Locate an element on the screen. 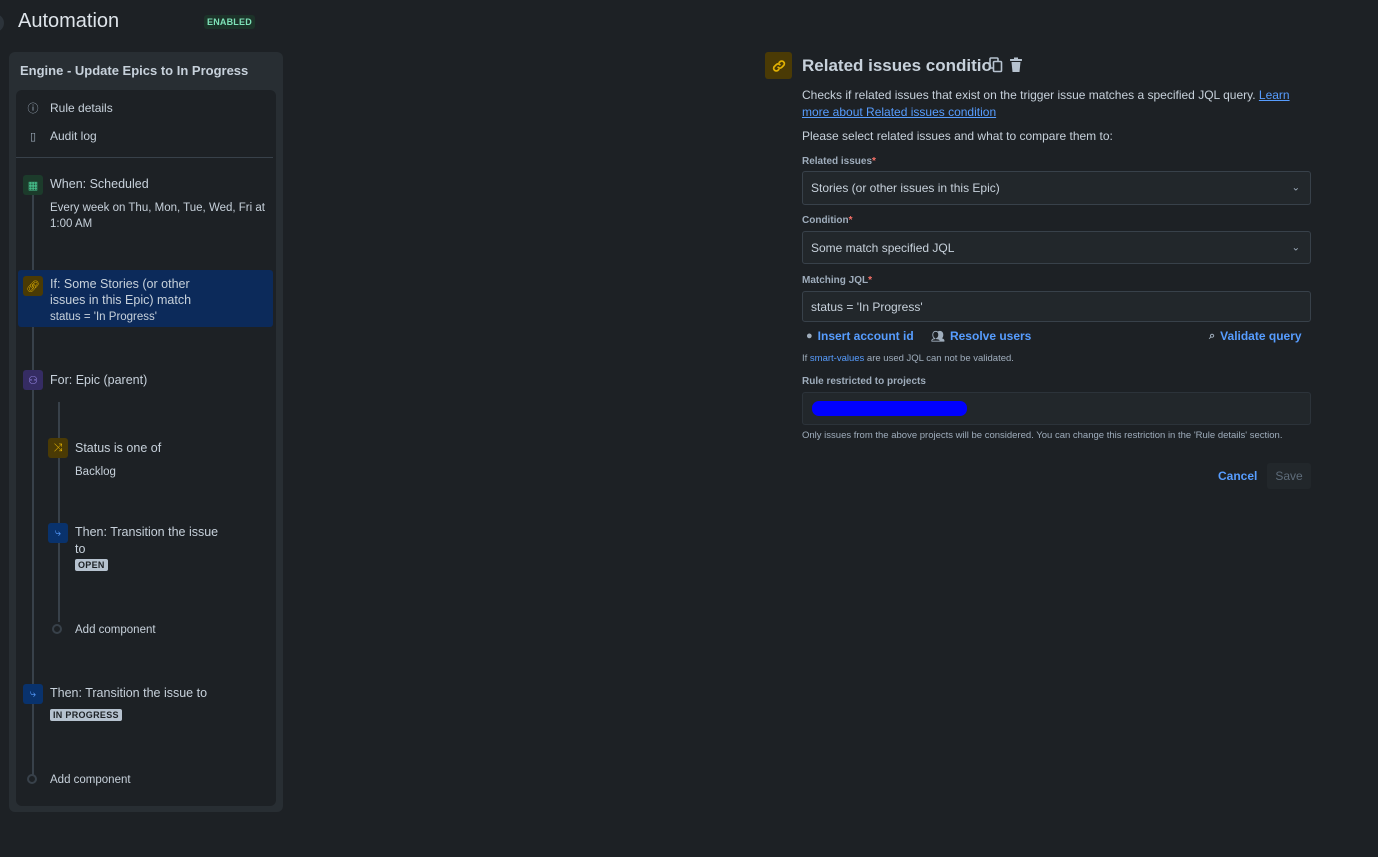 The image size is (1378, 857). hint-suffix: are used JQL can not be validated. is located at coordinates (939, 358).